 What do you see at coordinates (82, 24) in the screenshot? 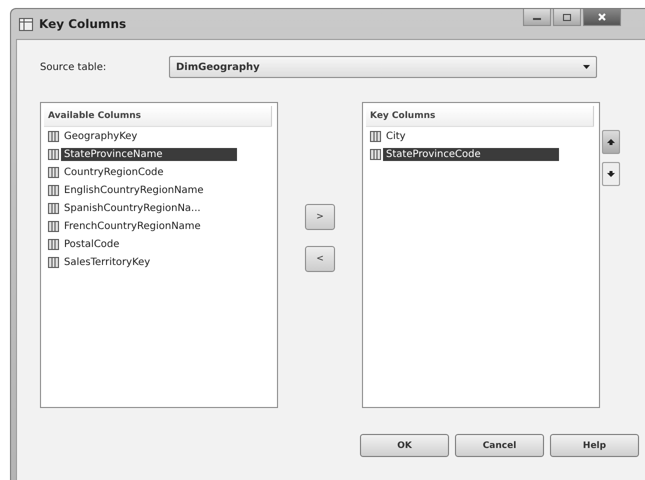
I see `window-title: Key Columns` at bounding box center [82, 24].